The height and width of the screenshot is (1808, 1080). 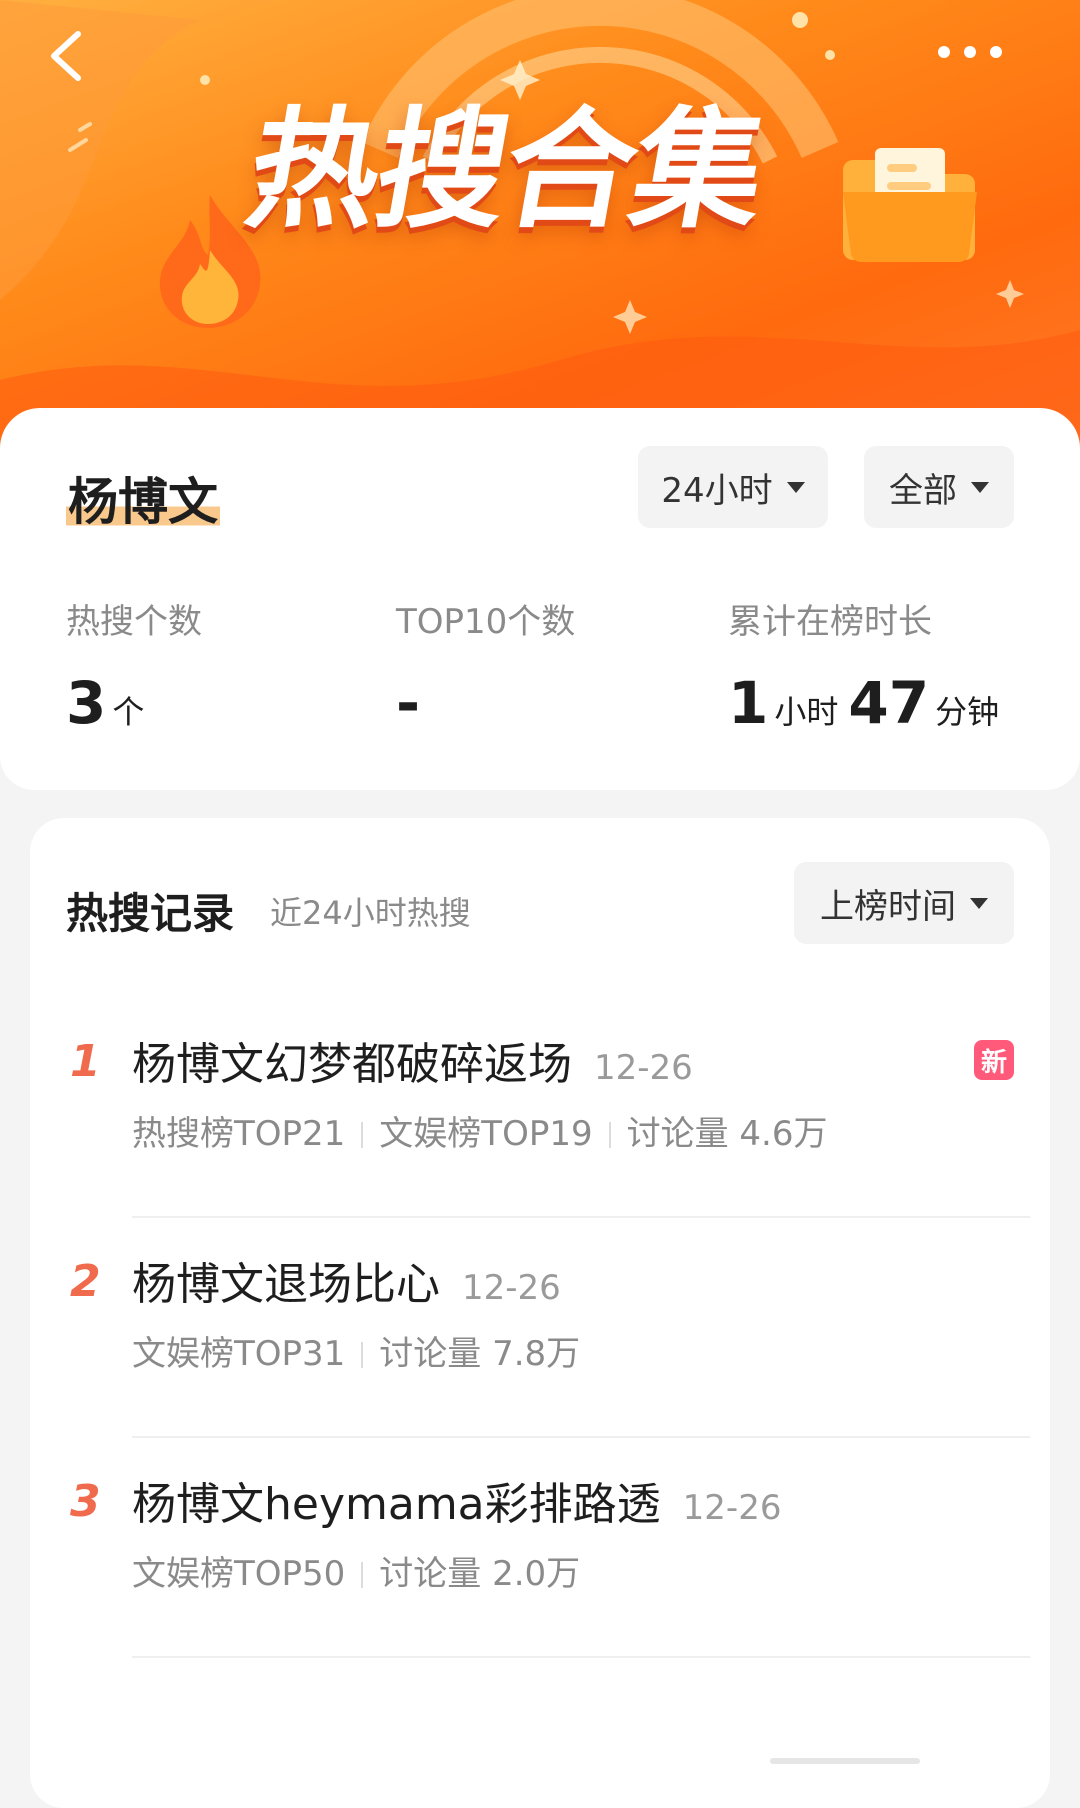 I want to click on more-horizontal-icon, so click(x=970, y=52).